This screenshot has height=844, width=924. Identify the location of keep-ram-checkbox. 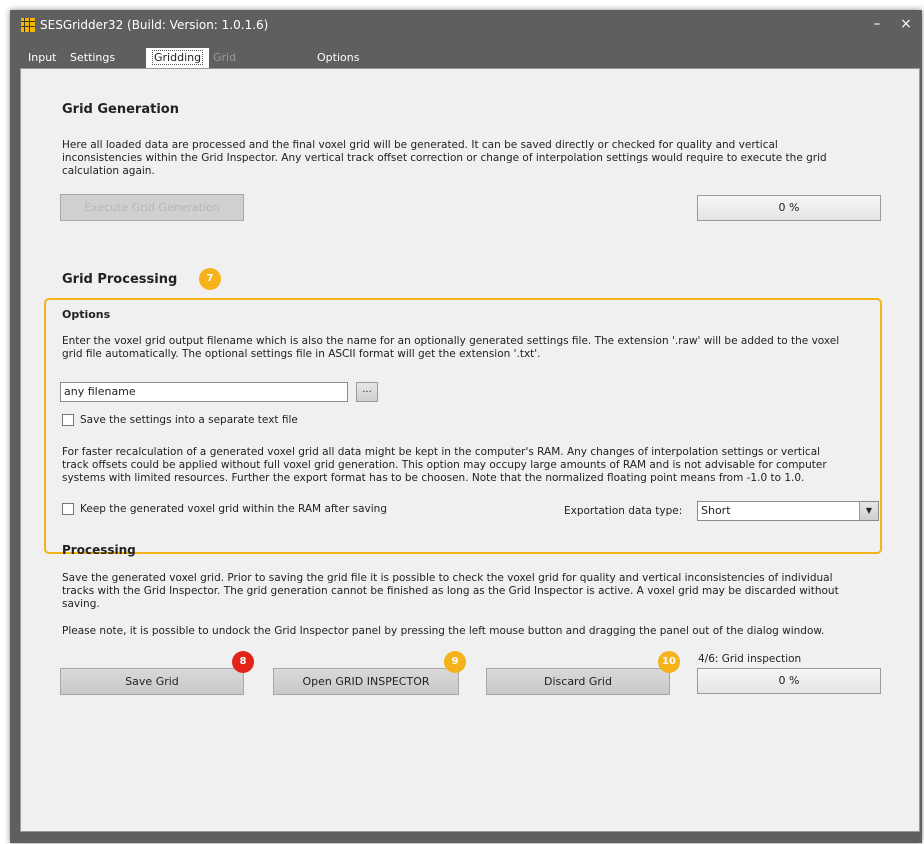
(68, 509).